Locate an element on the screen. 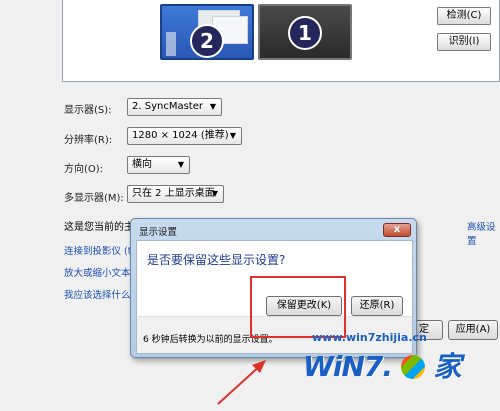 Image resolution: width=500 pixels, height=411 pixels. display-select-value: 2. SyncMaster is located at coordinates (167, 106).